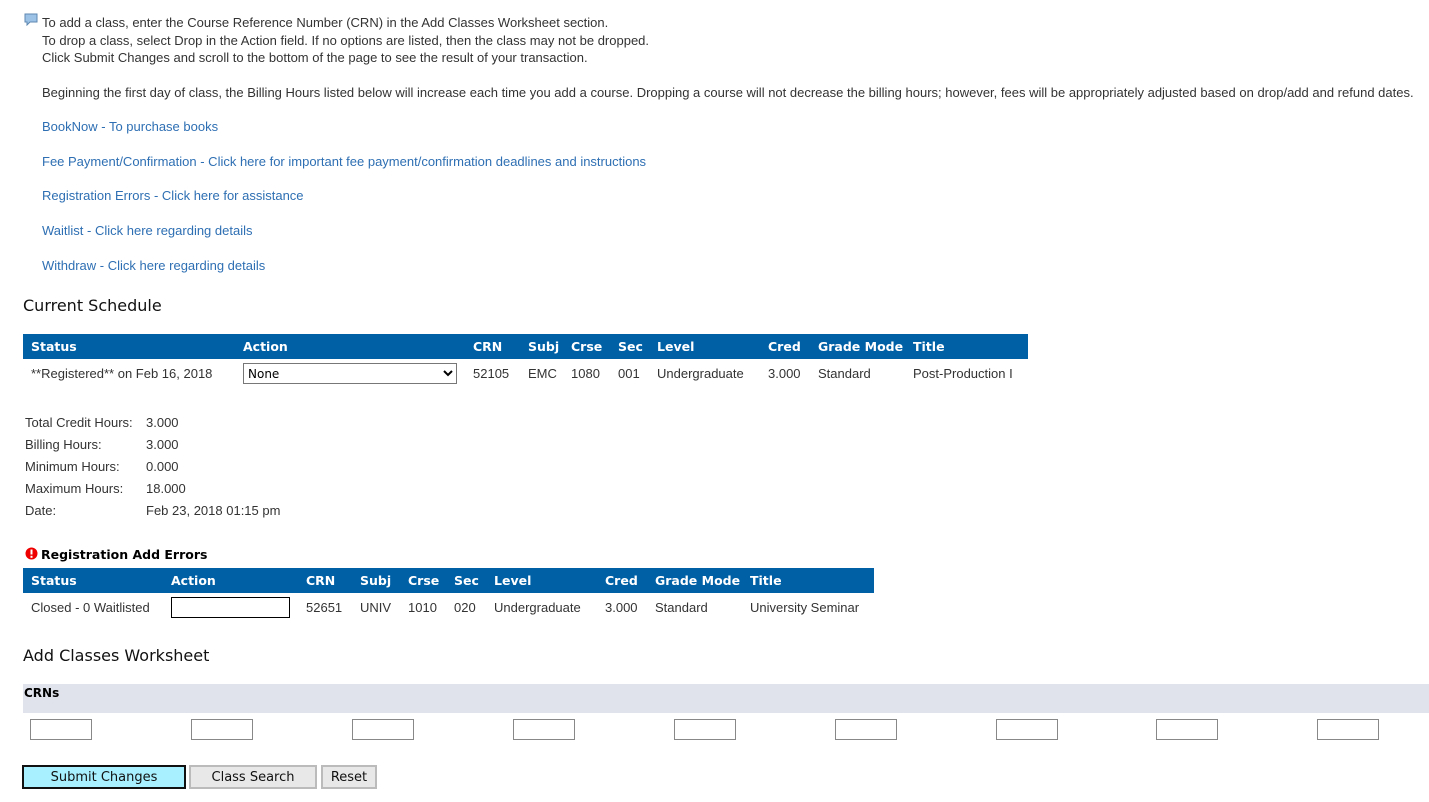 The image size is (1429, 802). What do you see at coordinates (253, 777) in the screenshot?
I see `class-search-button: Class Search` at bounding box center [253, 777].